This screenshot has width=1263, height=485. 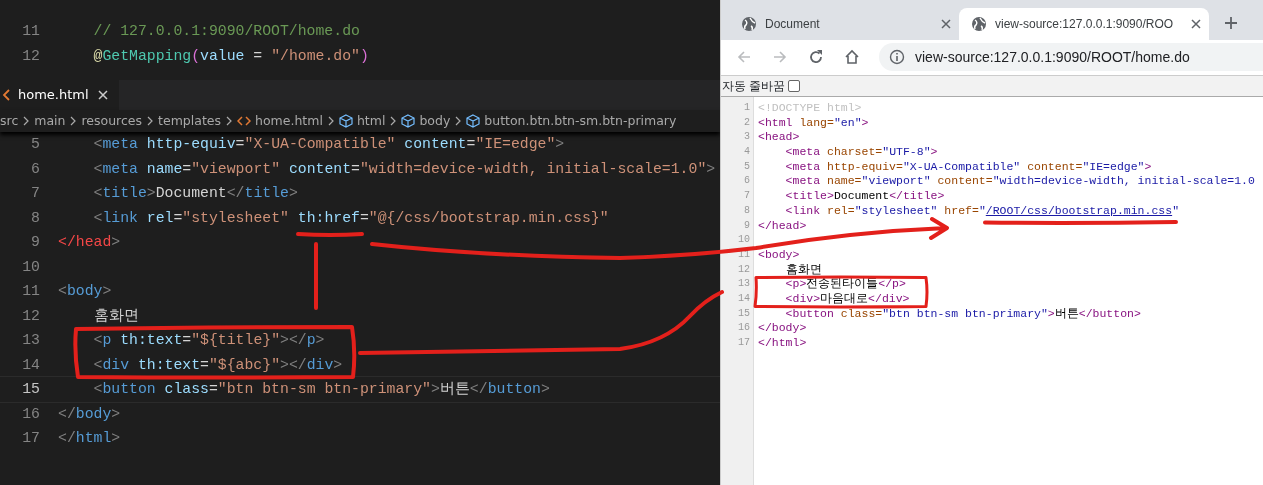 What do you see at coordinates (746, 122) in the screenshot?
I see `line-number: 2` at bounding box center [746, 122].